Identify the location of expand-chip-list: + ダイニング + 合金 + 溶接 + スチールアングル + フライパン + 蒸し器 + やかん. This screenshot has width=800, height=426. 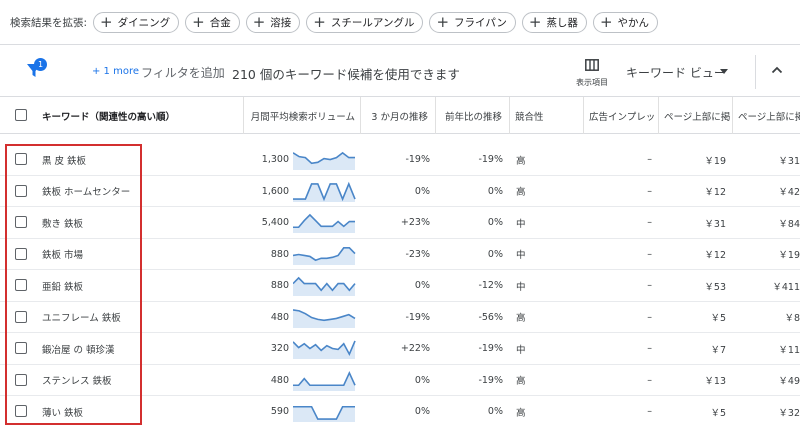
(378, 22).